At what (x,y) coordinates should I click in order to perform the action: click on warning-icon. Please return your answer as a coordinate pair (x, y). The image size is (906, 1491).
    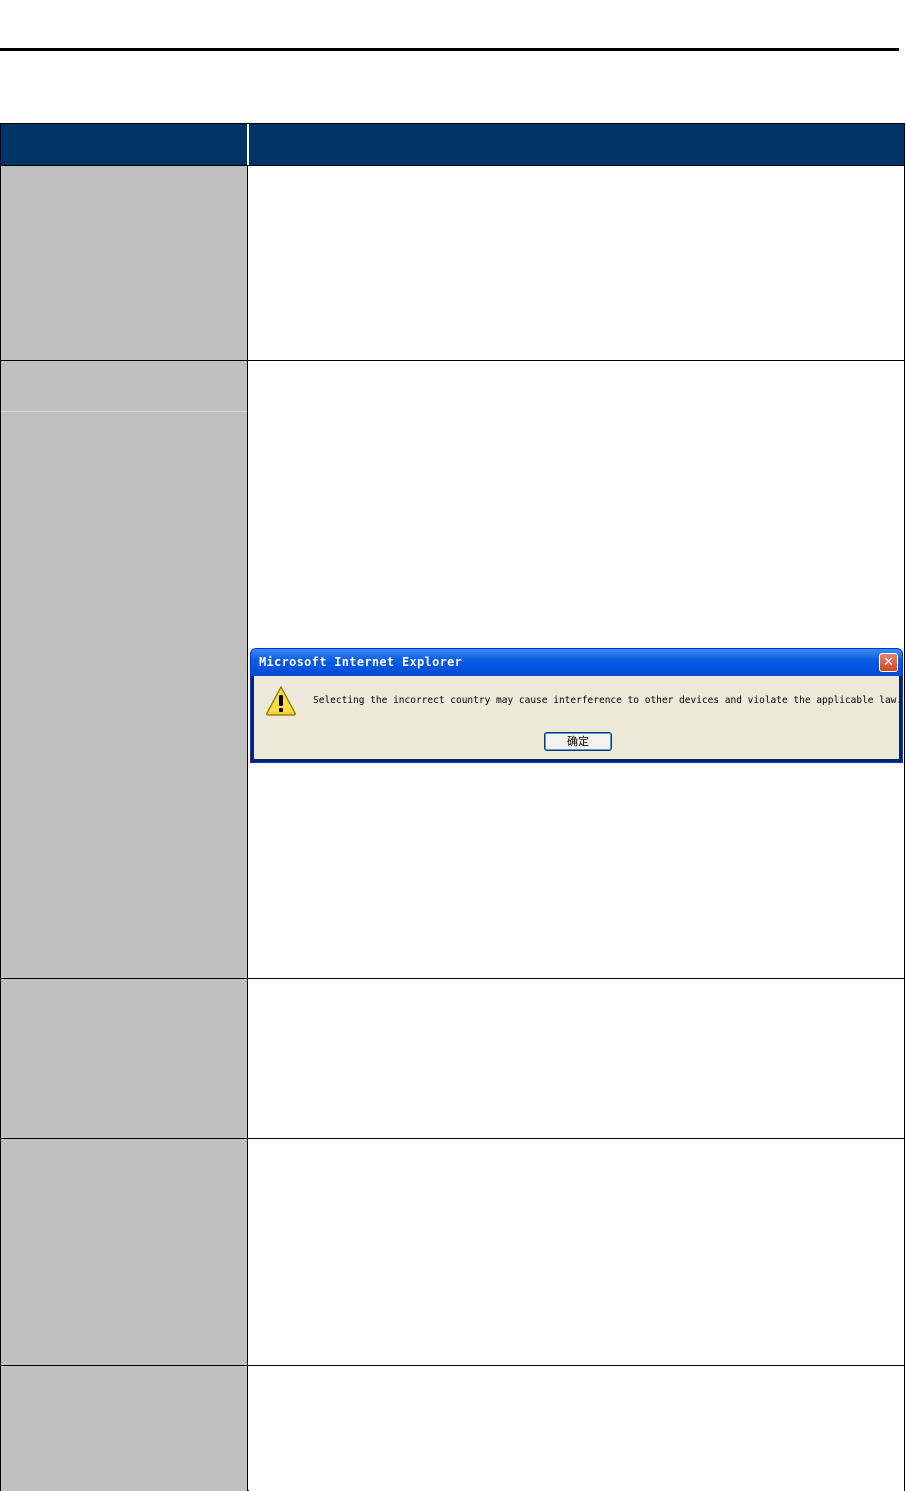
    Looking at the image, I should click on (281, 700).